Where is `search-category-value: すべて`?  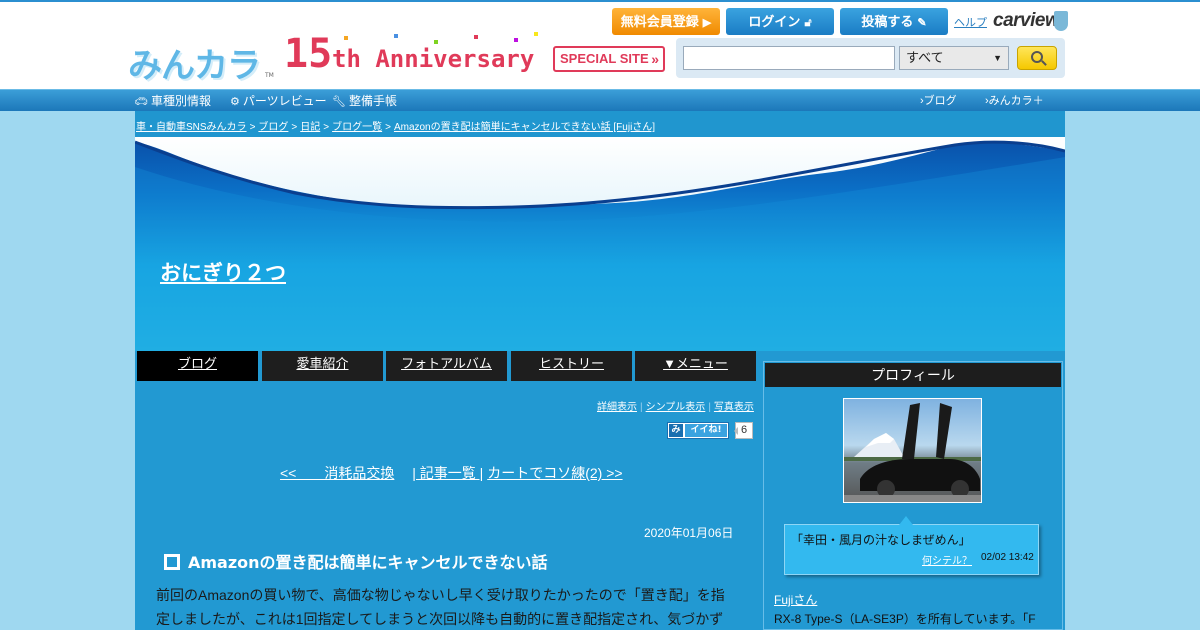
search-category-value: すべて is located at coordinates (925, 57).